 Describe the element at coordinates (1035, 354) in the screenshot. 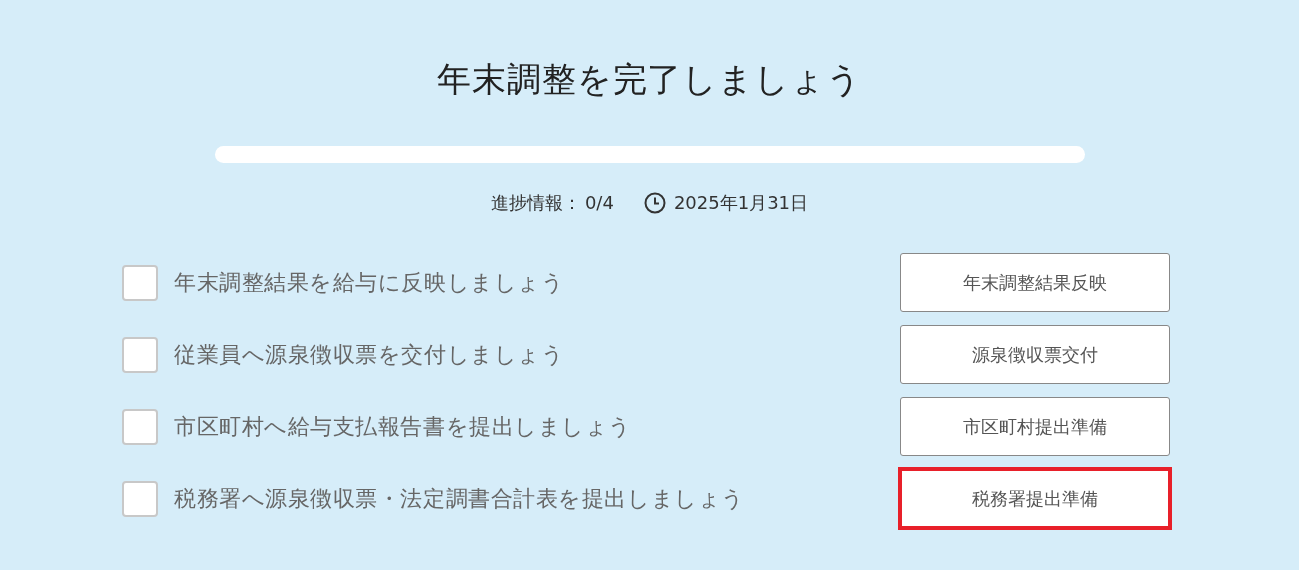

I see `action-button: 源泉徴収票交付` at that location.